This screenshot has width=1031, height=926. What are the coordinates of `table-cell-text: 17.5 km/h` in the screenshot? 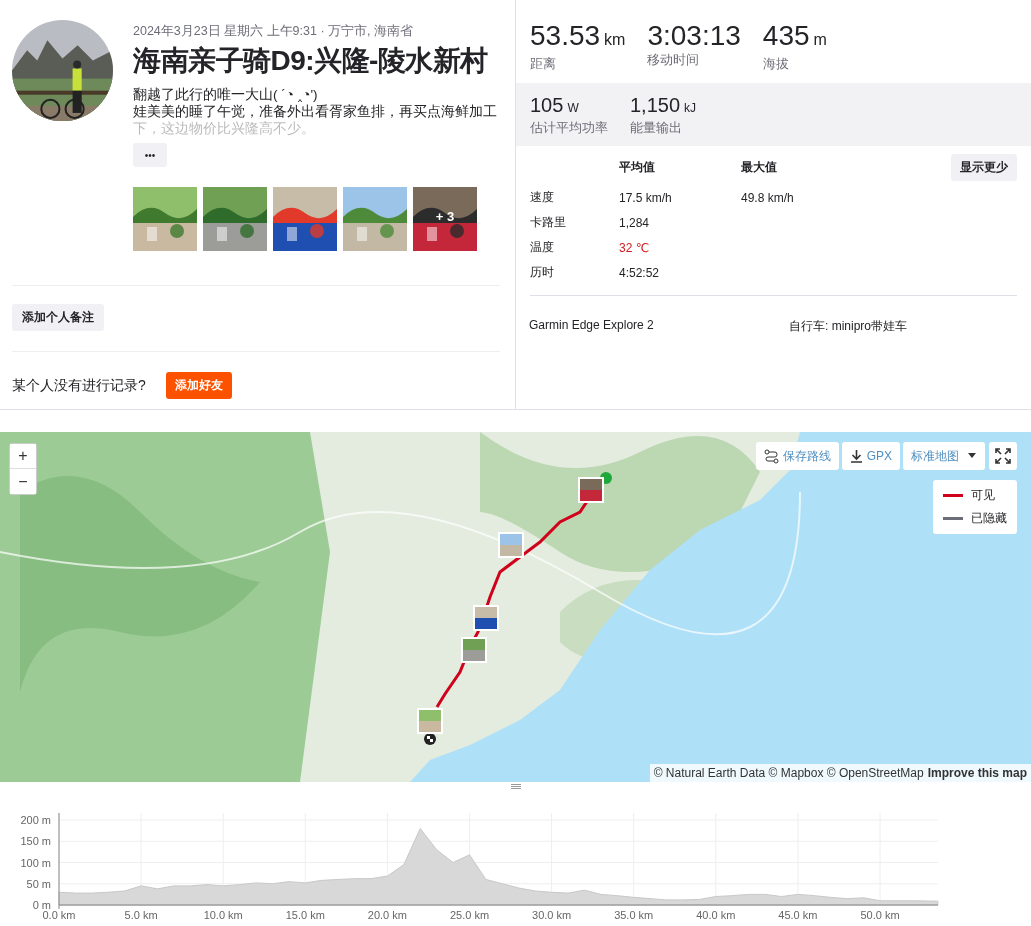 It's located at (646, 197).